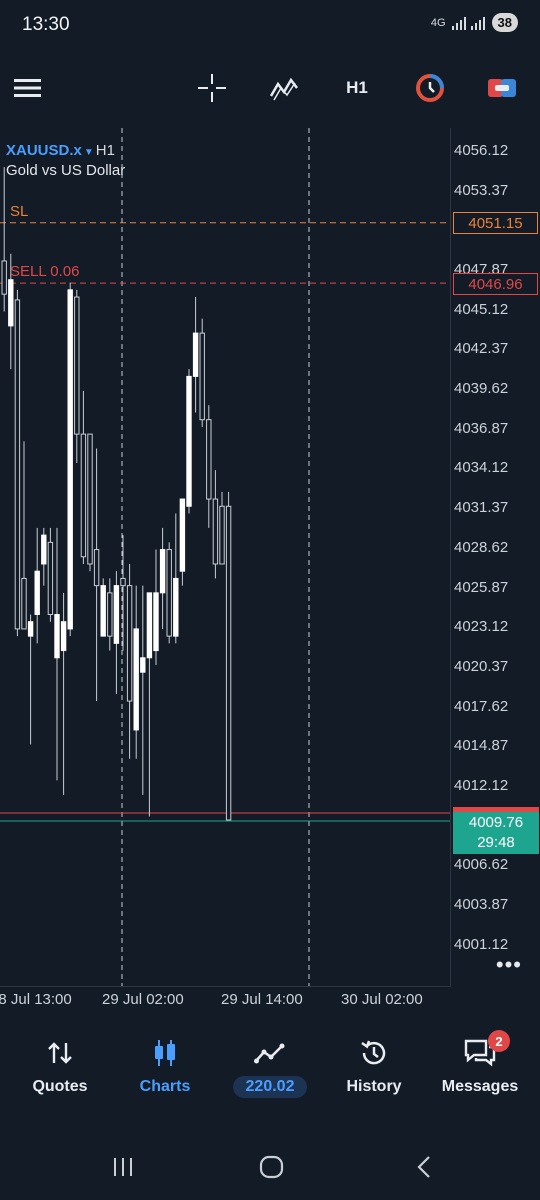 The width and height of the screenshot is (540, 1200). I want to click on trade-button, so click(502, 88).